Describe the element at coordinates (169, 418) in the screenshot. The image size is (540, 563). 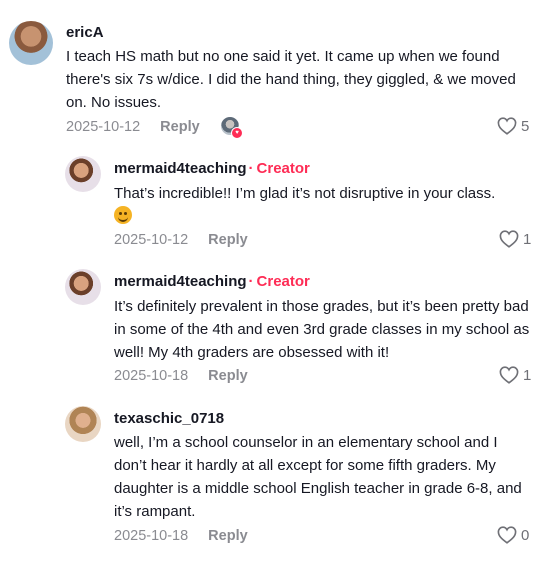
I see `comment-username: texaschic_0718` at that location.